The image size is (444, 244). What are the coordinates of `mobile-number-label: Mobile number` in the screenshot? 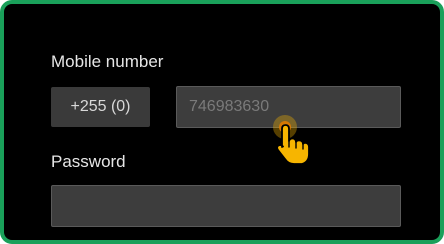 It's located at (107, 61).